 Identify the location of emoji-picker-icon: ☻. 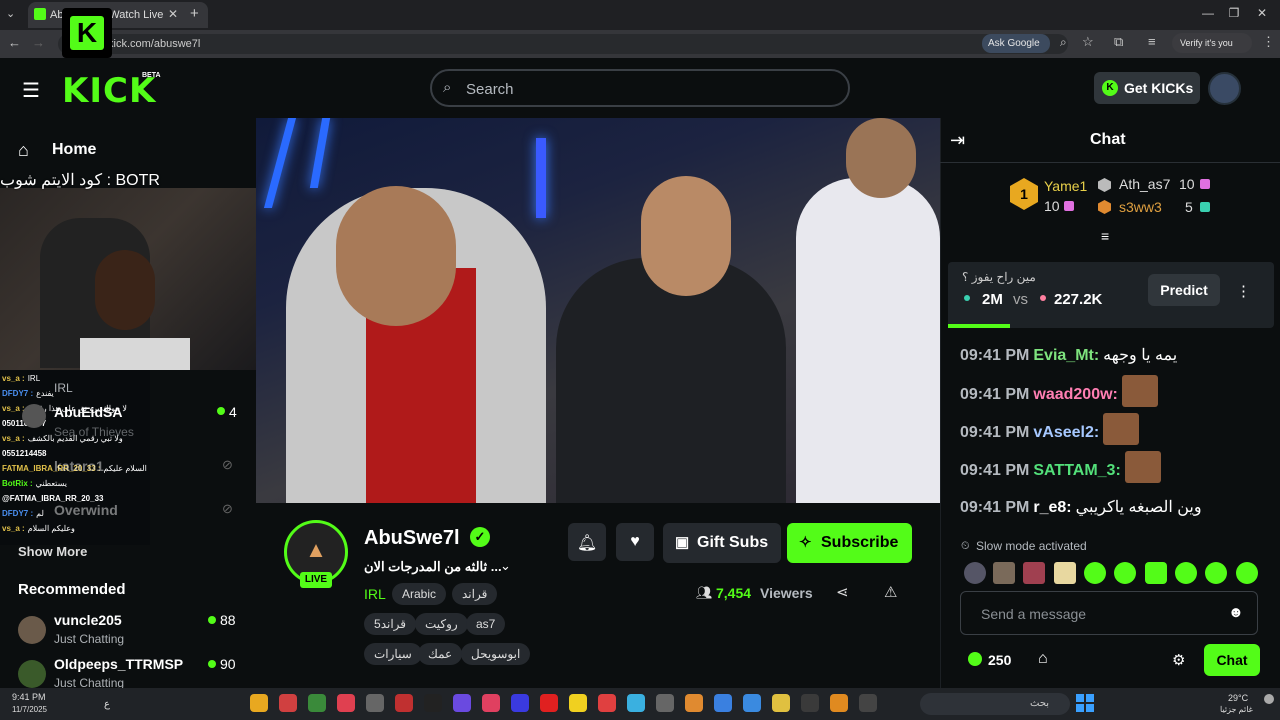
(1236, 612).